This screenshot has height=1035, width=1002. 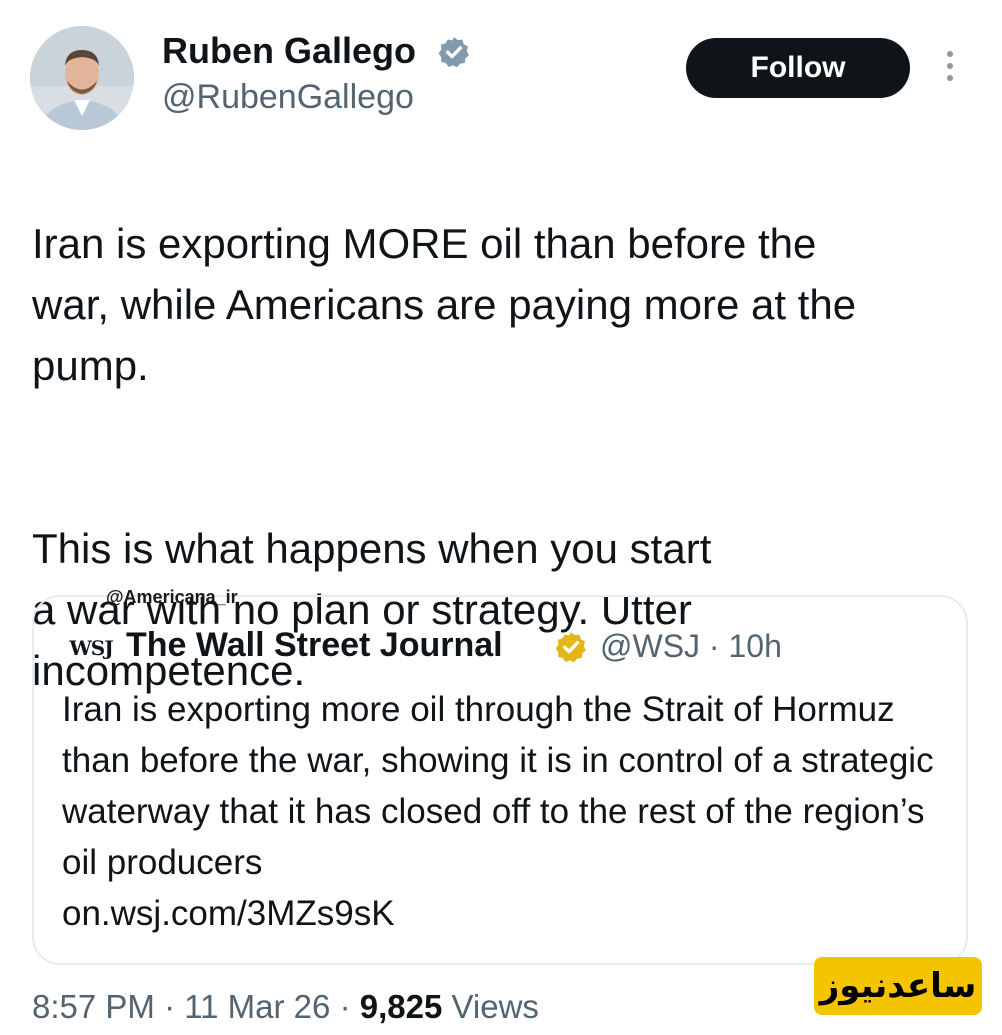 I want to click on quoted-author-name: The Wall Street Journal, so click(x=314, y=645).